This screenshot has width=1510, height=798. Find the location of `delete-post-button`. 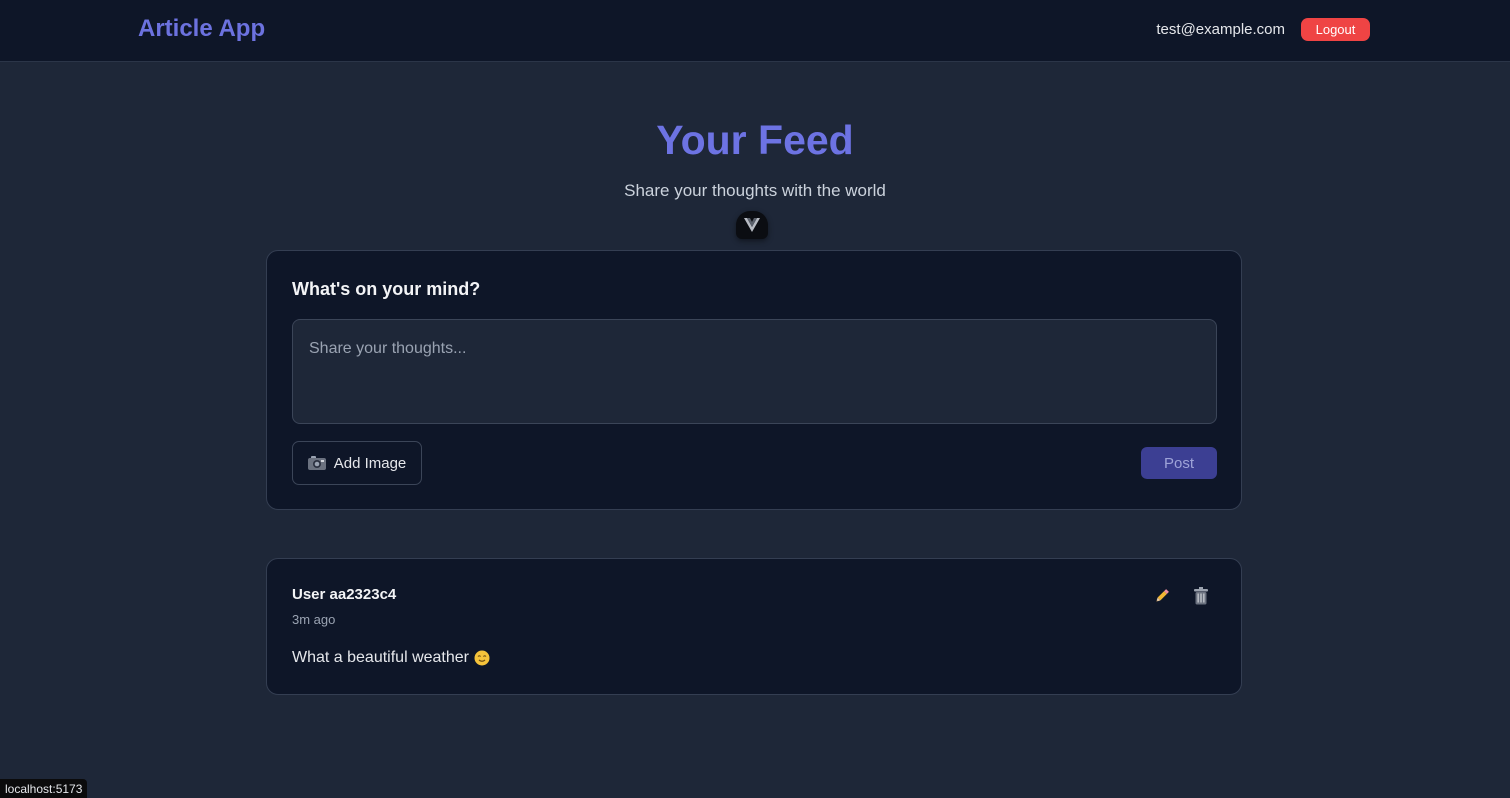

delete-post-button is located at coordinates (1201, 596).